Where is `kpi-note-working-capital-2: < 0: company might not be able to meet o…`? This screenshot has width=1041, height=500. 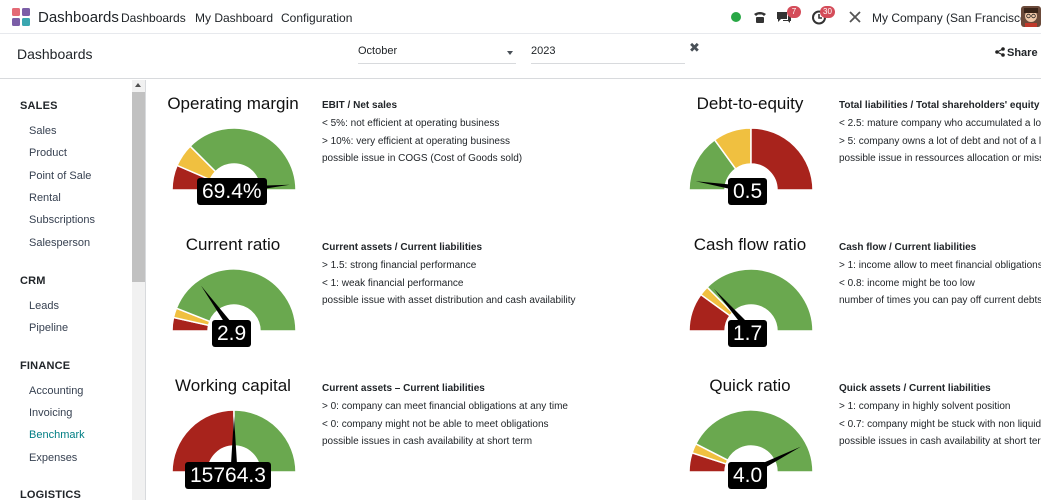 kpi-note-working-capital-2: < 0: company might not be able to meet o… is located at coordinates (435, 424).